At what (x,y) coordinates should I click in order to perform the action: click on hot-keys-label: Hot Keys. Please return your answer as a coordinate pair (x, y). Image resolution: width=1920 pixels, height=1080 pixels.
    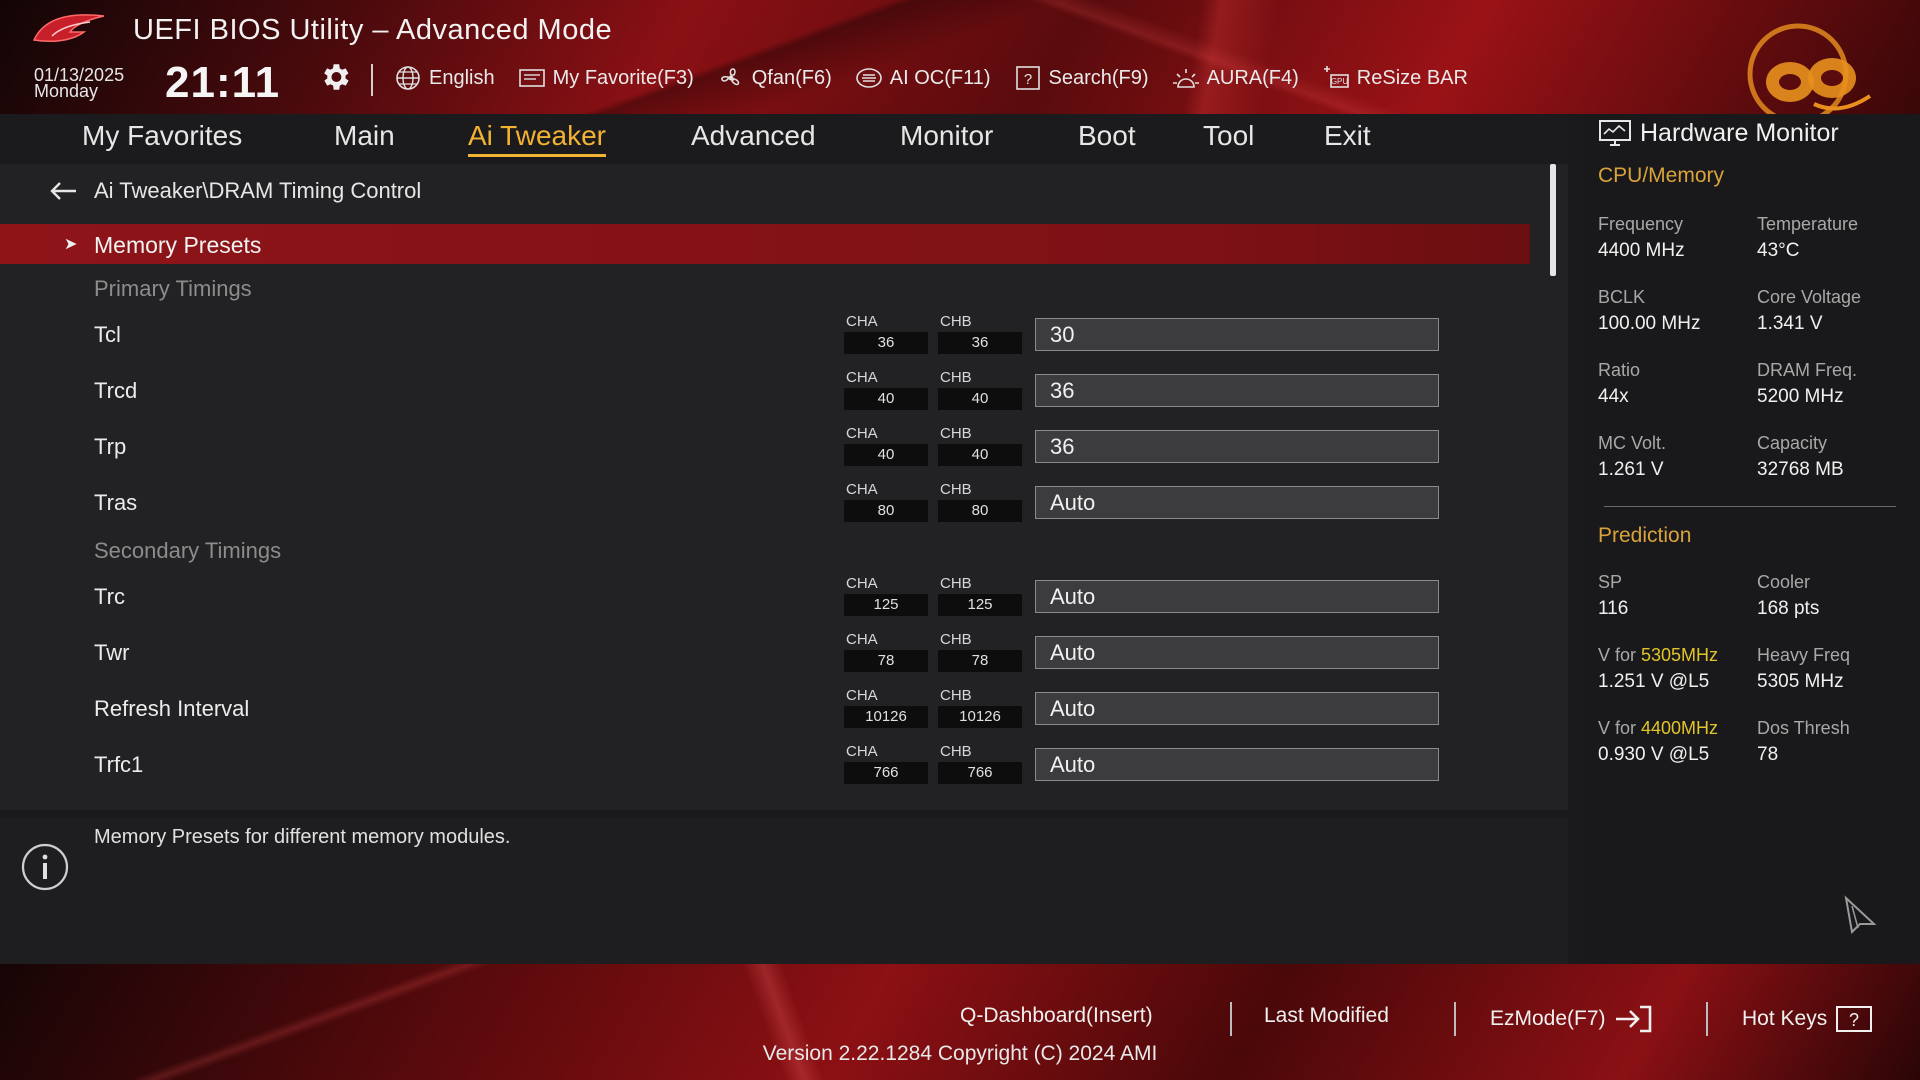
    Looking at the image, I should click on (1785, 1018).